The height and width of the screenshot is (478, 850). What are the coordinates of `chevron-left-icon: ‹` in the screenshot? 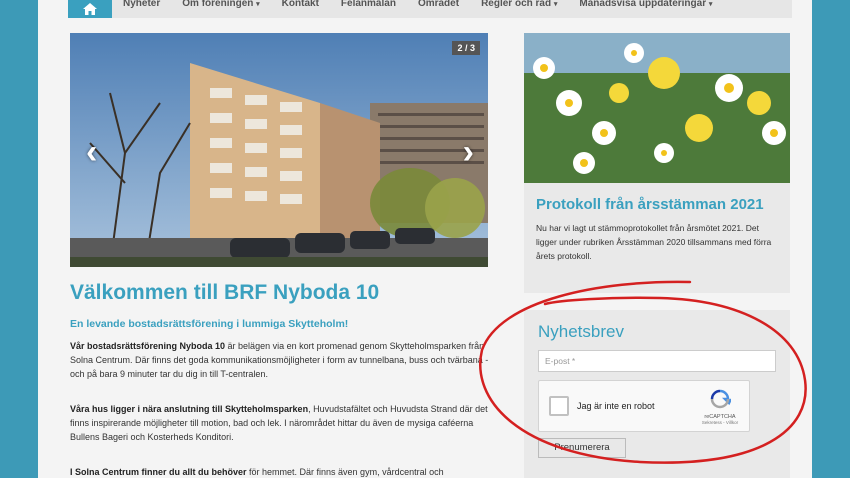 It's located at (92, 152).